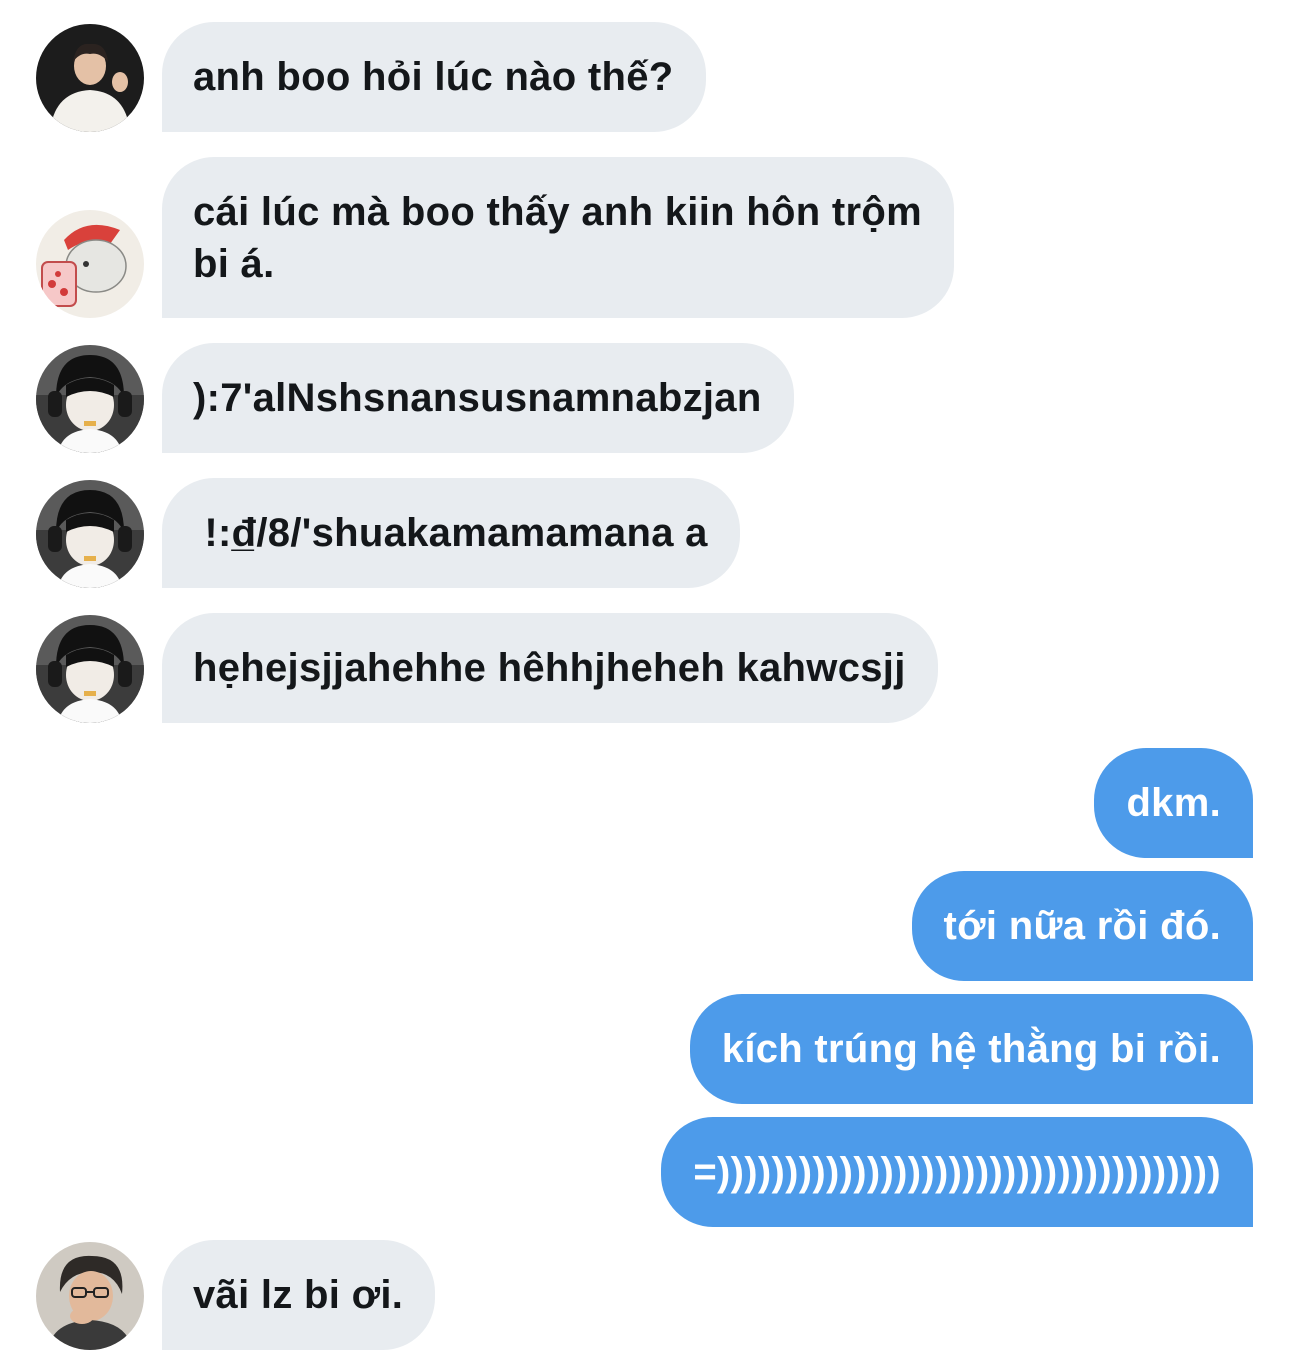 This screenshot has height=1359, width=1290. What do you see at coordinates (451, 533) in the screenshot?
I see `message-bubble-incoming: !:đ̲/8/'shuakamamamana a` at bounding box center [451, 533].